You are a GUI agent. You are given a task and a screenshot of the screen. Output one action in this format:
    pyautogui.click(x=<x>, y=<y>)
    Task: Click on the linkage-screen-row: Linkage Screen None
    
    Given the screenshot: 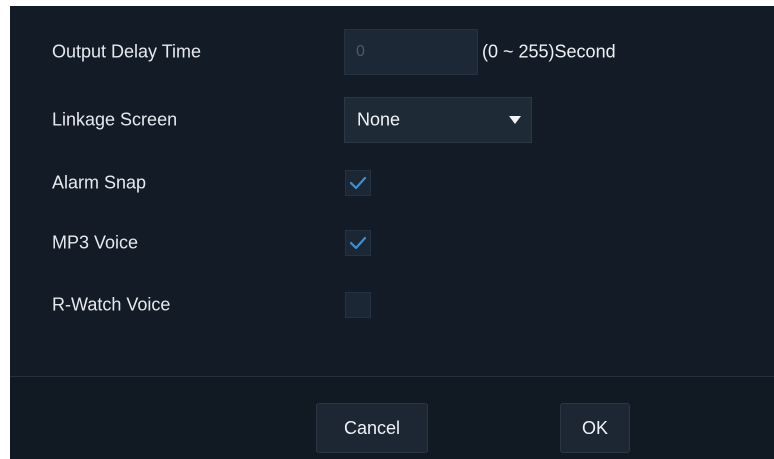 What is the action you would take?
    pyautogui.click(x=392, y=120)
    